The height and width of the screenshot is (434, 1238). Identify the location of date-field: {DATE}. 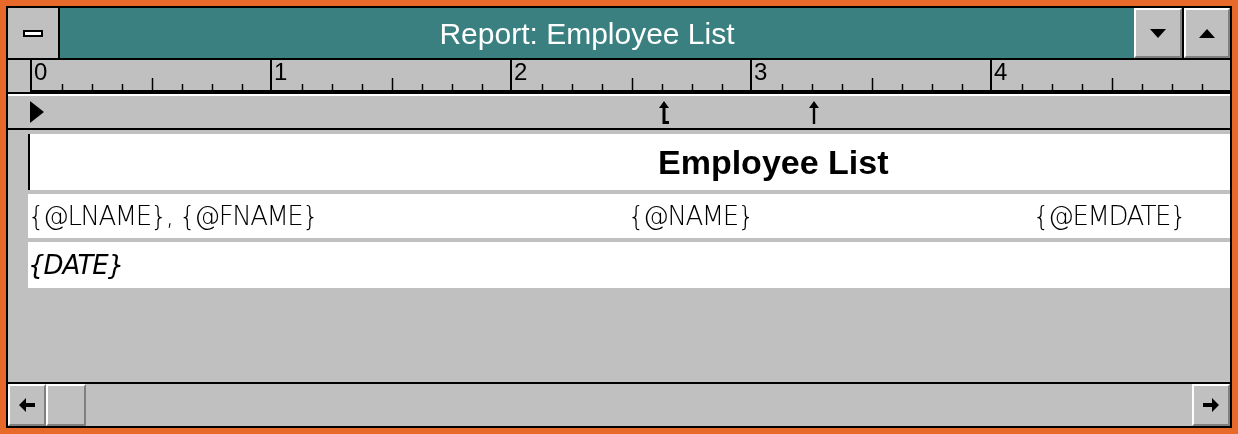
(76, 265).